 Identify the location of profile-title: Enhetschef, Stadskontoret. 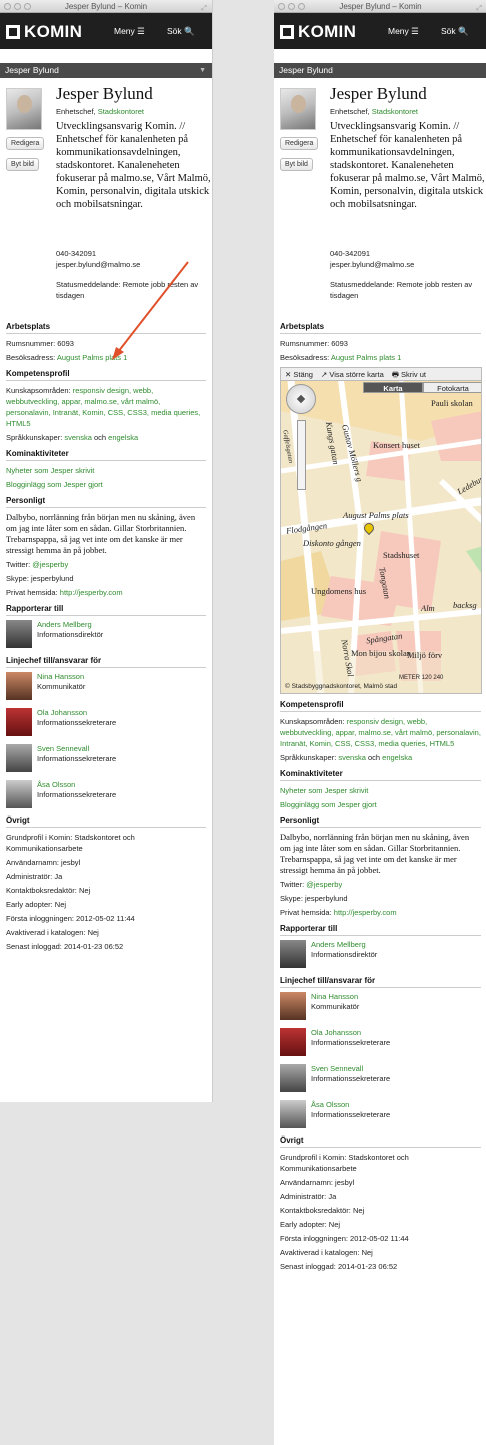
(374, 111).